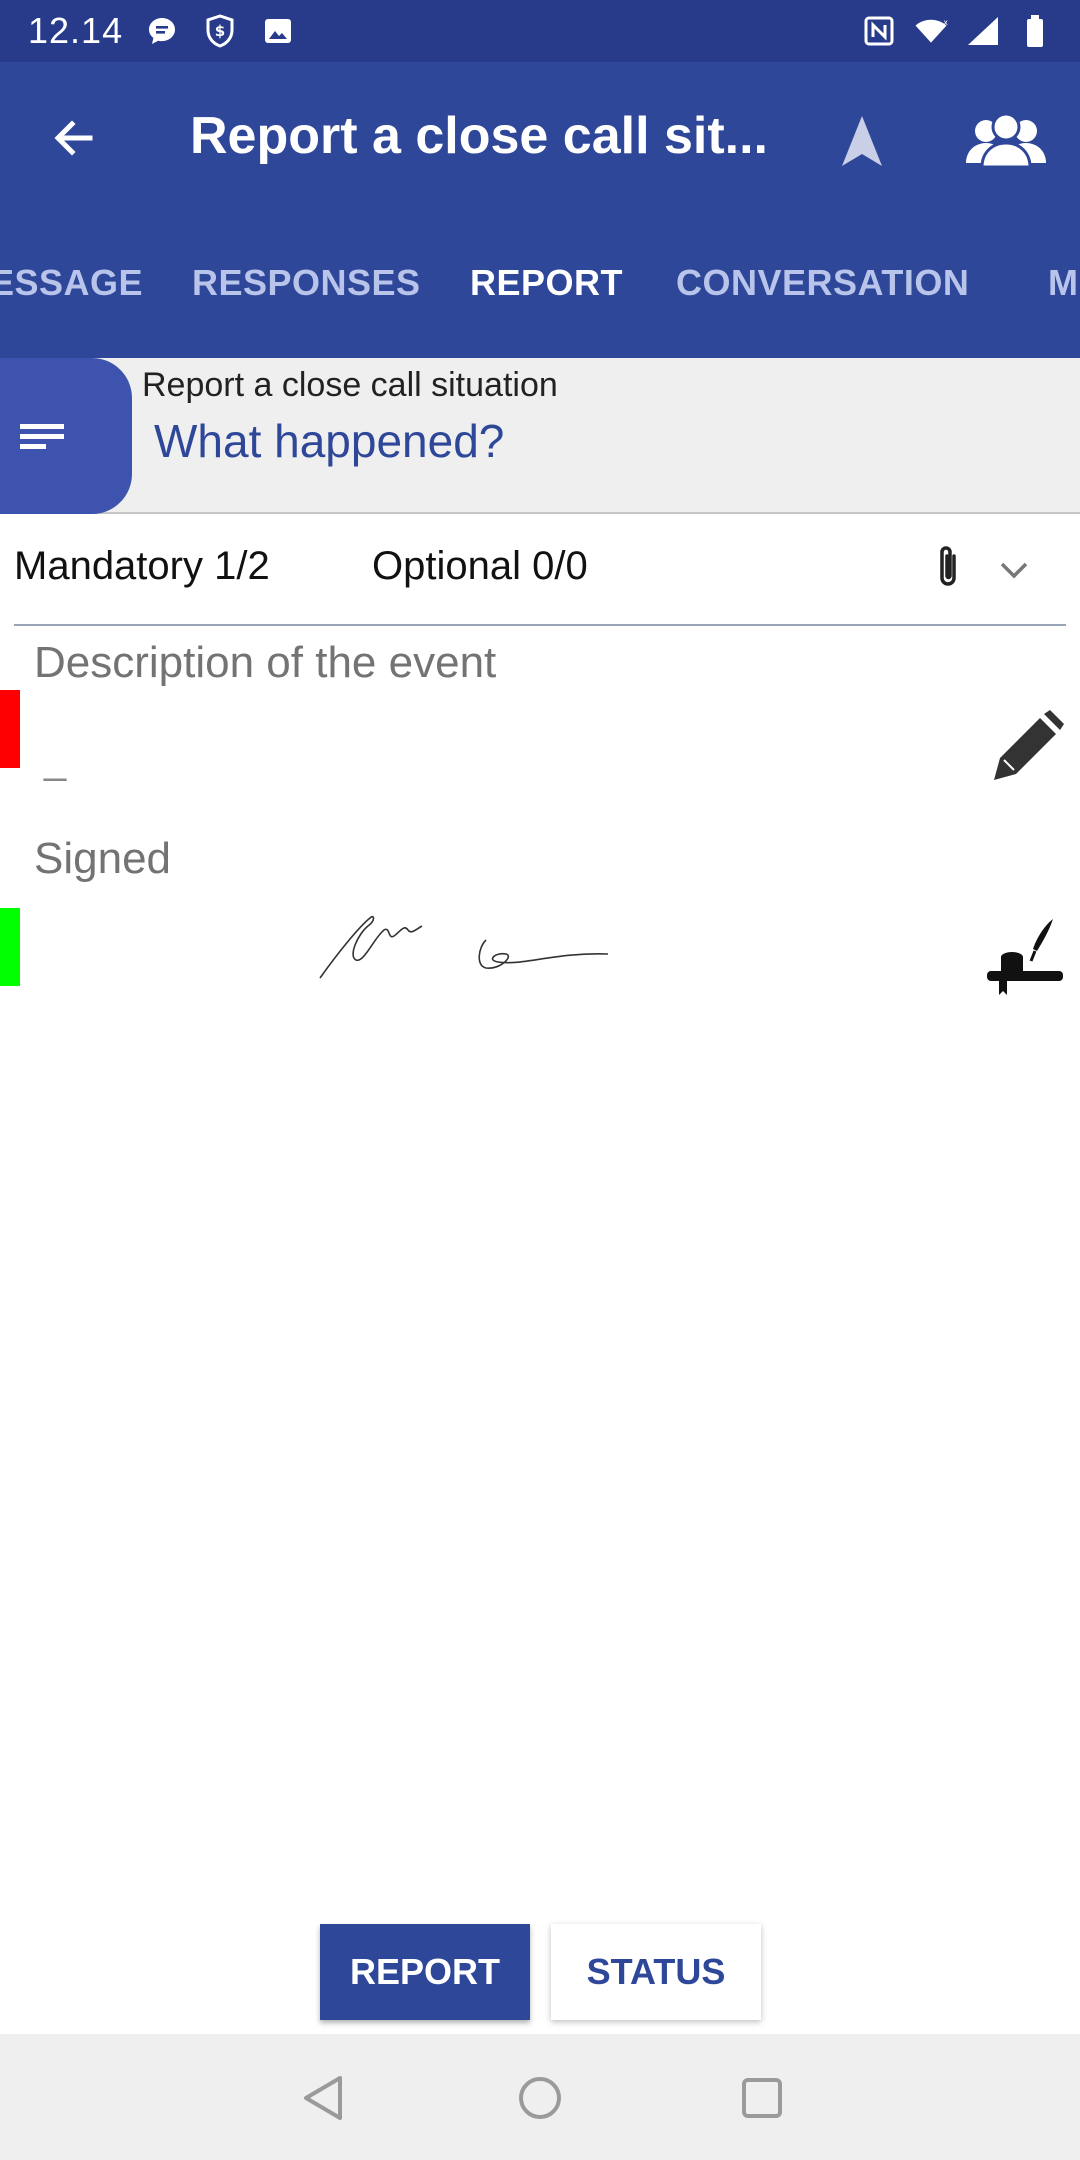 This screenshot has height=2160, width=1080. What do you see at coordinates (425, 1972) in the screenshot?
I see `report-button: REPORT` at bounding box center [425, 1972].